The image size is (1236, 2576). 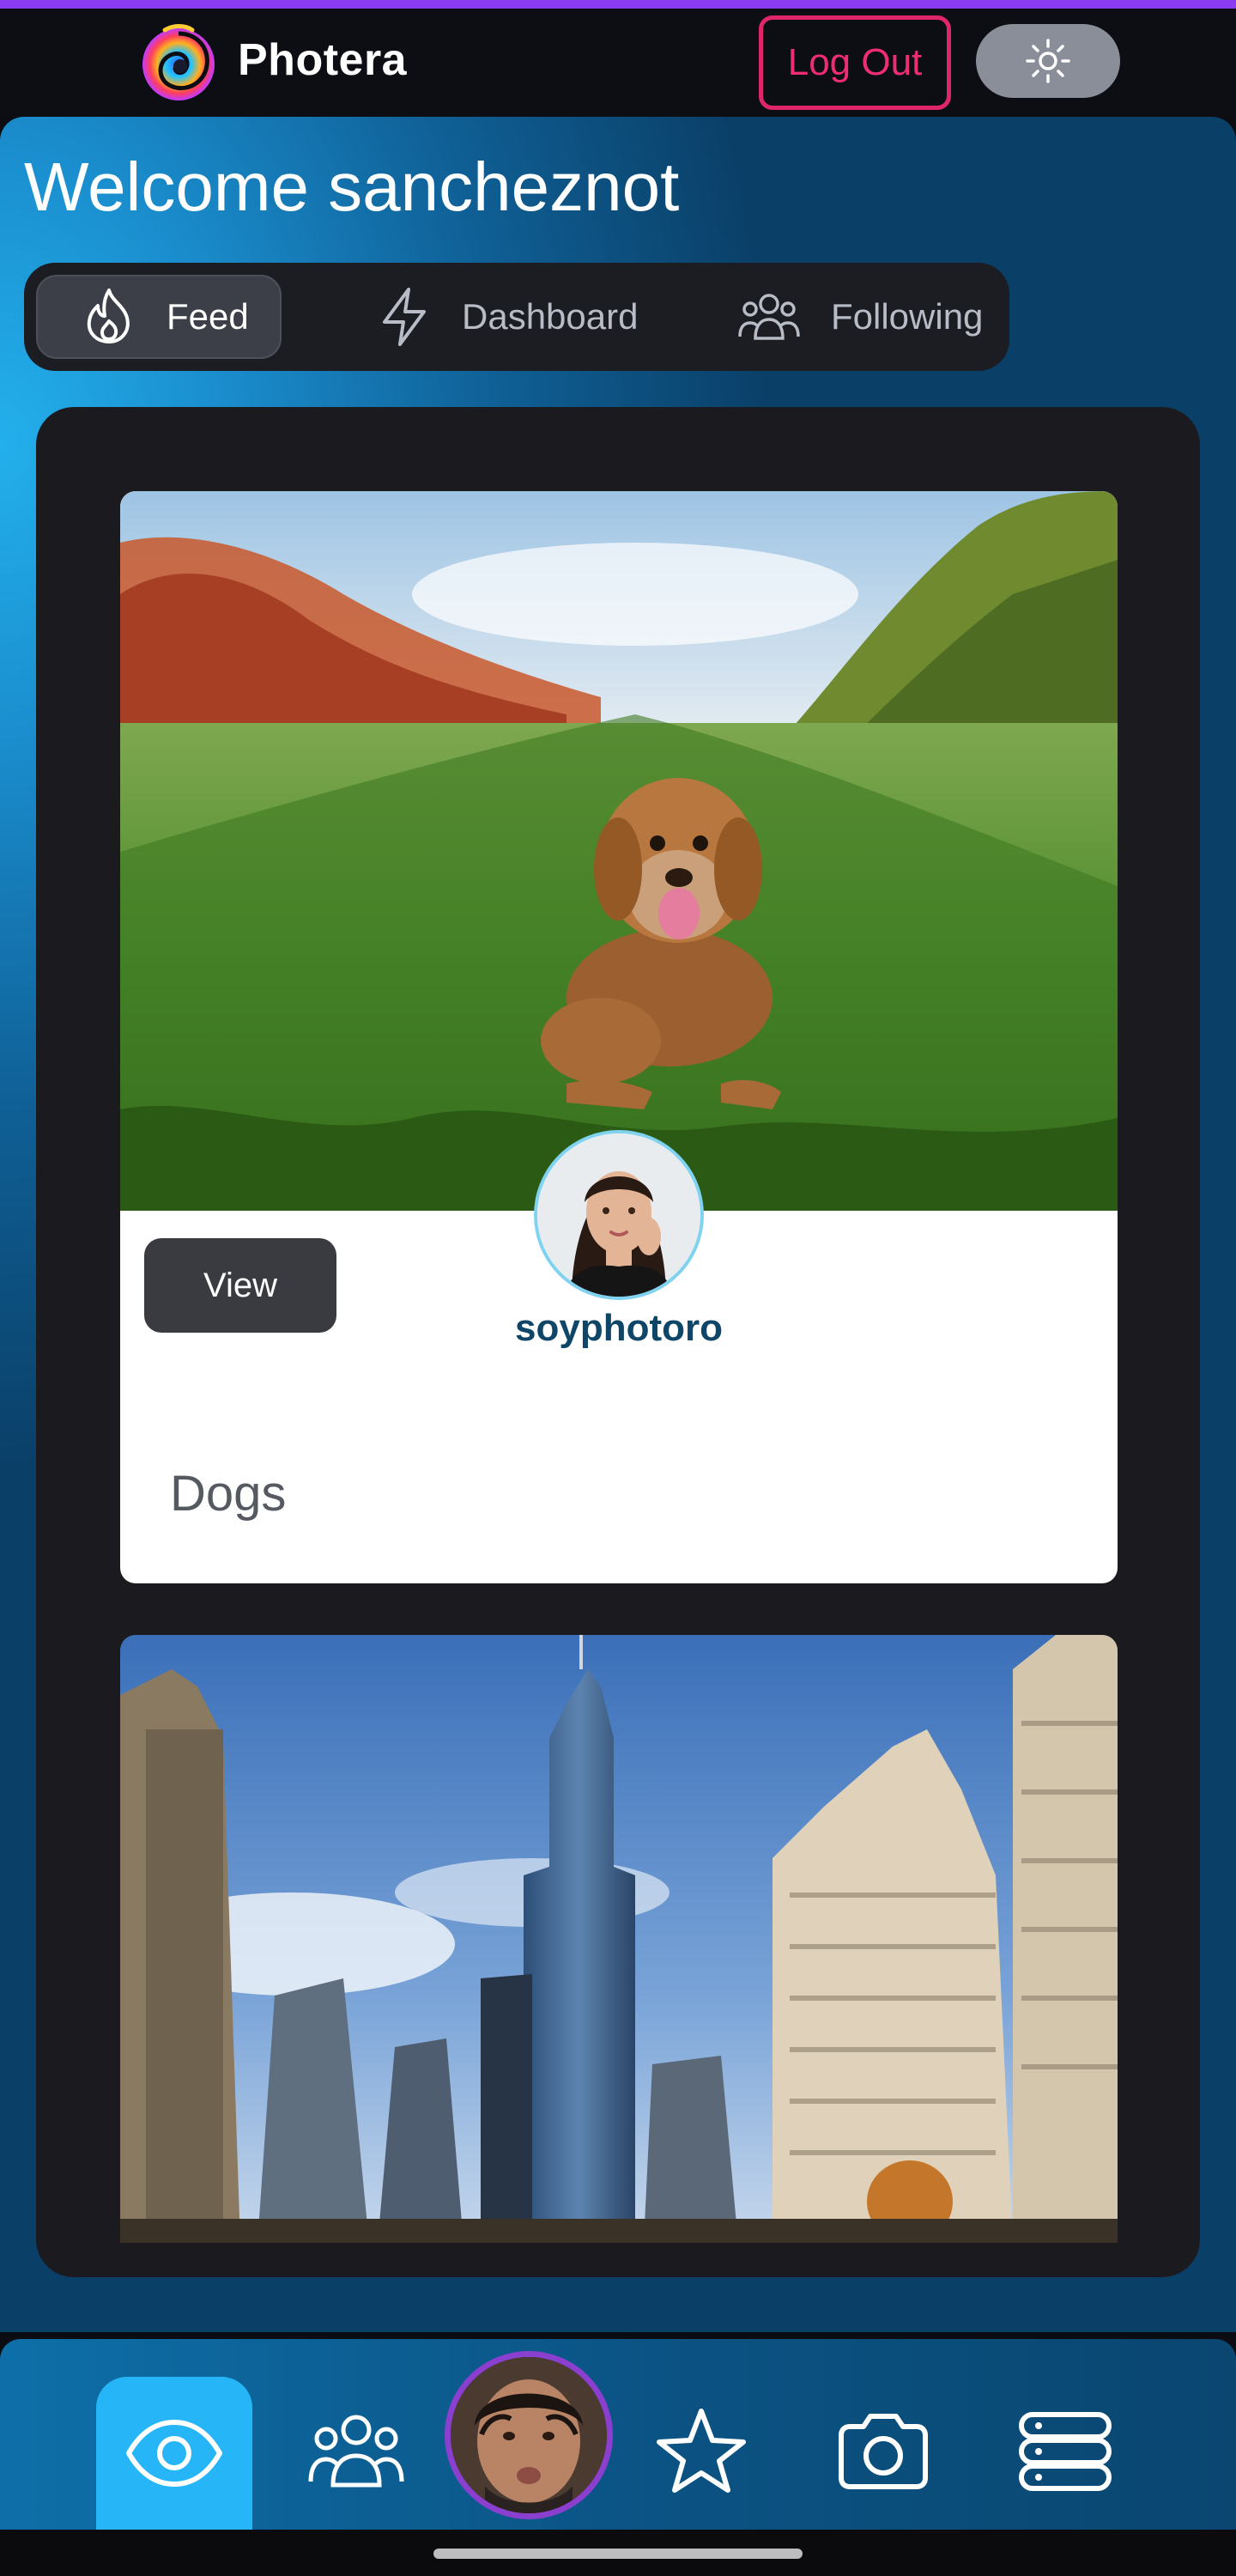 What do you see at coordinates (108, 316) in the screenshot?
I see `flame-icon` at bounding box center [108, 316].